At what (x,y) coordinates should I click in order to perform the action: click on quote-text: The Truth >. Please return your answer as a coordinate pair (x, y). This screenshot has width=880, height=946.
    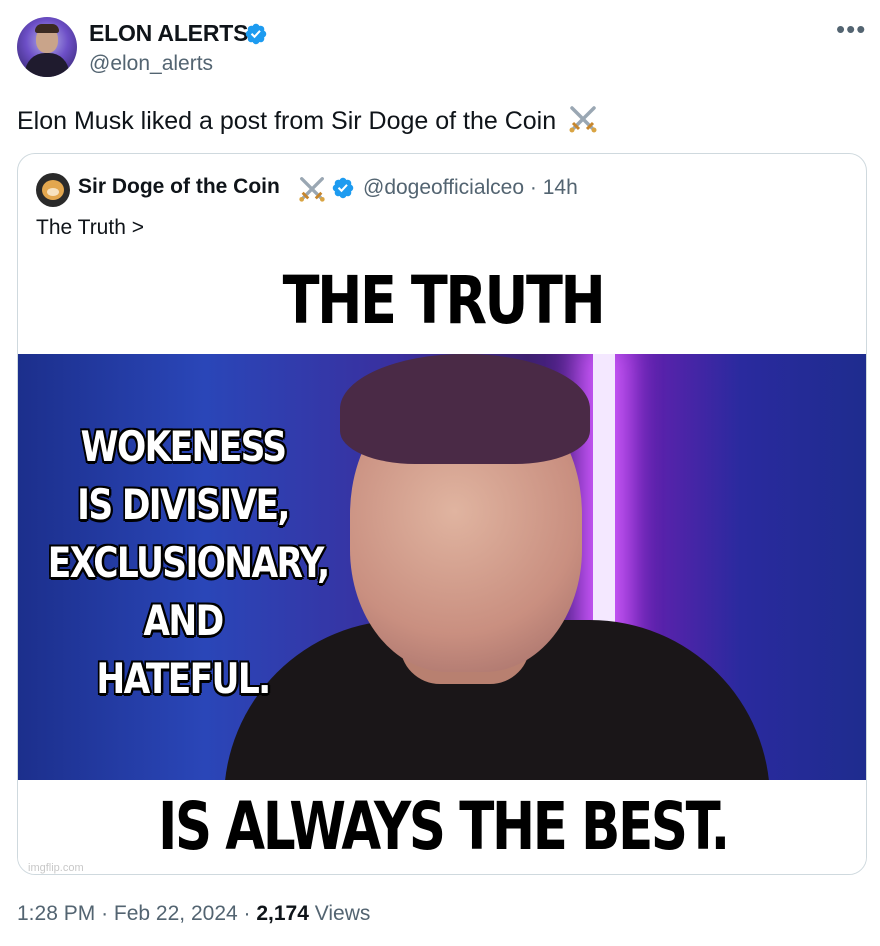
    Looking at the image, I should click on (90, 227).